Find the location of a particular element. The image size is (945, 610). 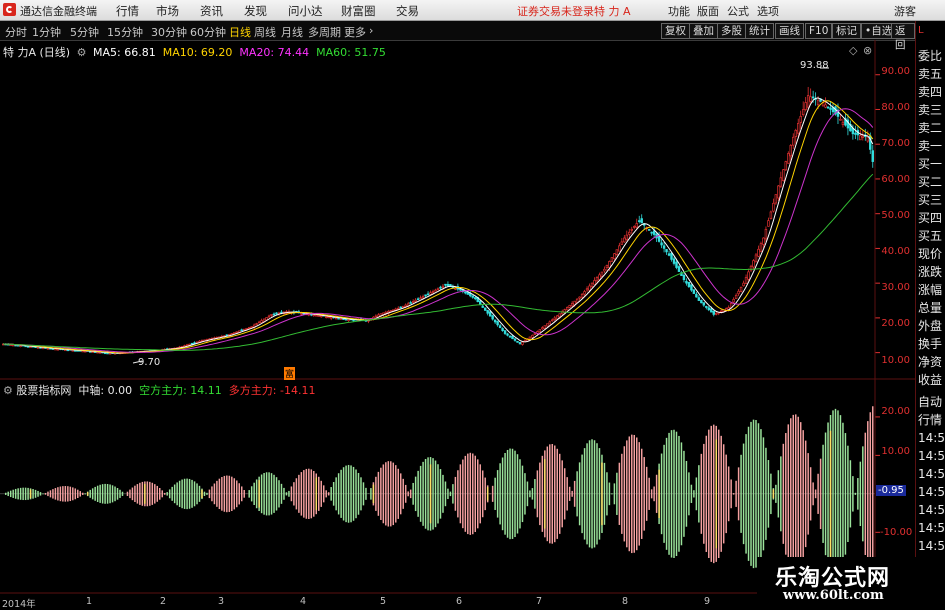

period-1min: 1分钟 is located at coordinates (46, 32).